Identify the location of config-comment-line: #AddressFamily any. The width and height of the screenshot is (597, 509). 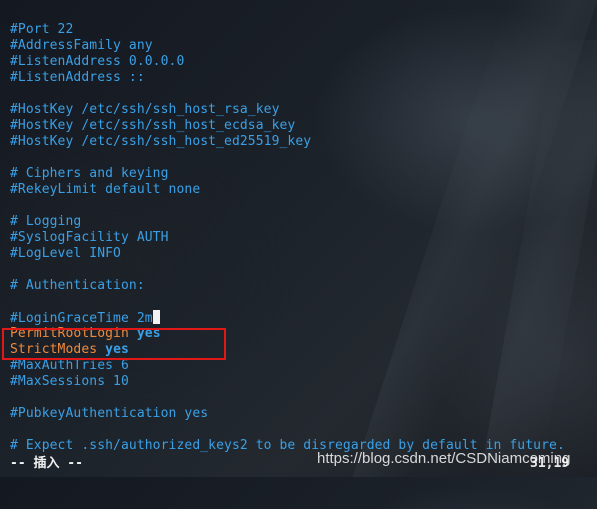
(300, 46).